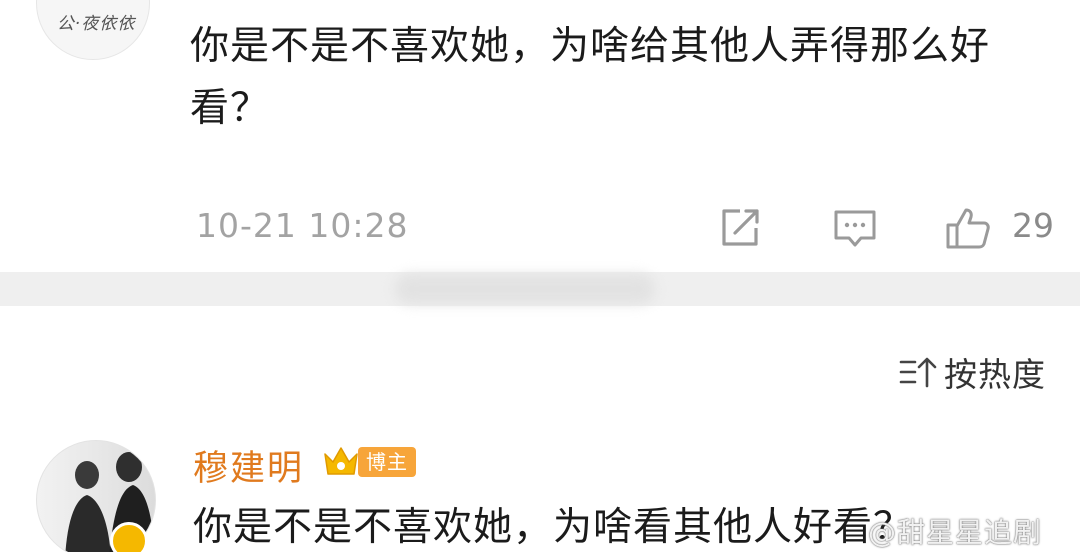 The image size is (1080, 552). I want to click on thumbs-up-icon, so click(968, 228).